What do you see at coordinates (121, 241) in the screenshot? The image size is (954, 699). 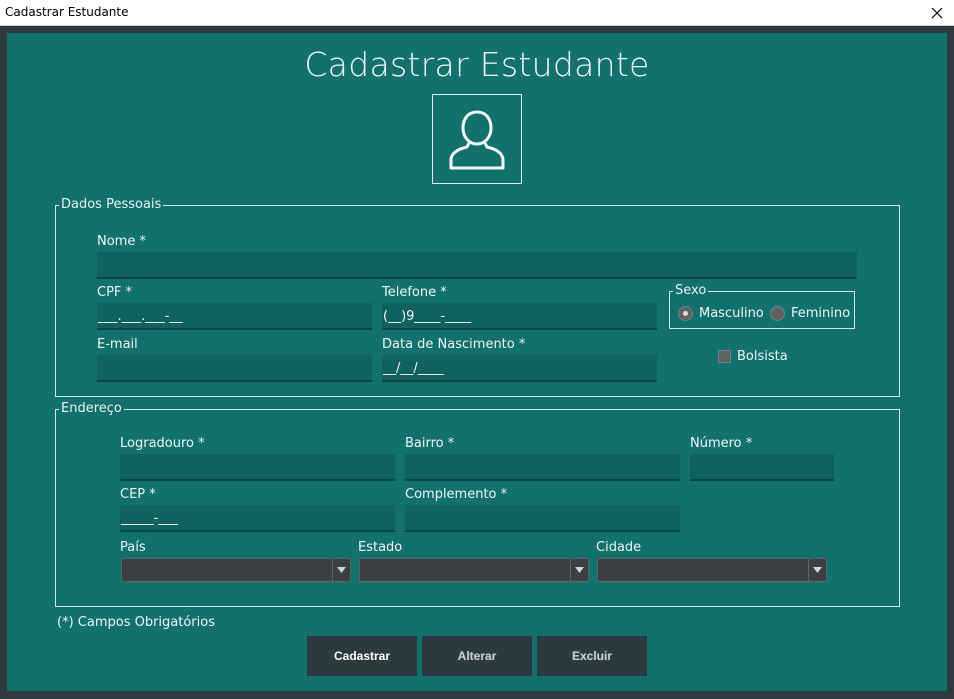 I see `name-label: Nome *` at bounding box center [121, 241].